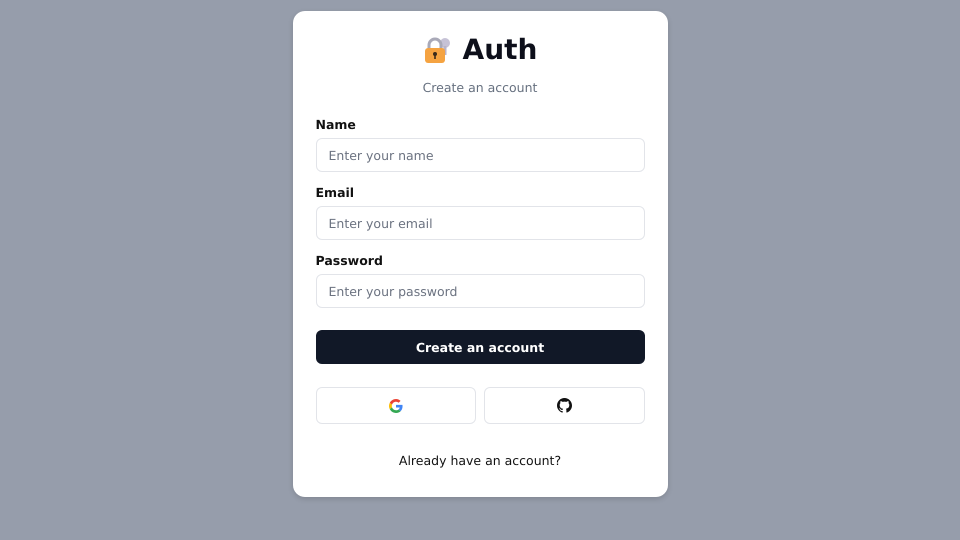 The height and width of the screenshot is (540, 960). Describe the element at coordinates (480, 347) in the screenshot. I see `create-account-button: Create an account` at that location.